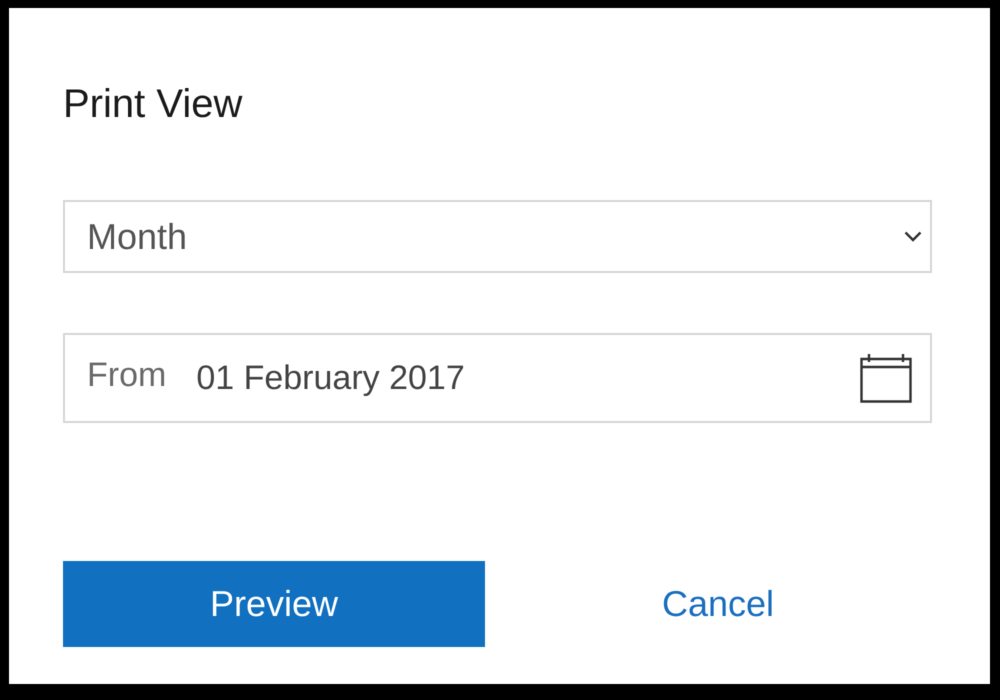 Image resolution: width=1000 pixels, height=700 pixels. Describe the element at coordinates (497, 236) in the screenshot. I see `view-dropdown: Month` at that location.